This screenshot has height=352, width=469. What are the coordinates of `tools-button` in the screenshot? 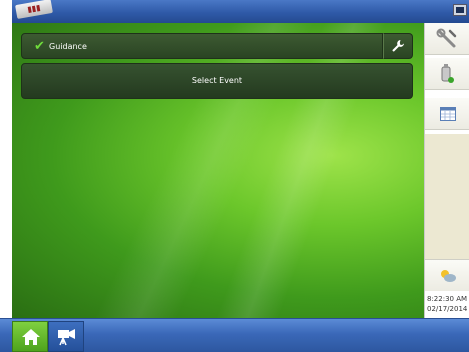 It's located at (447, 39).